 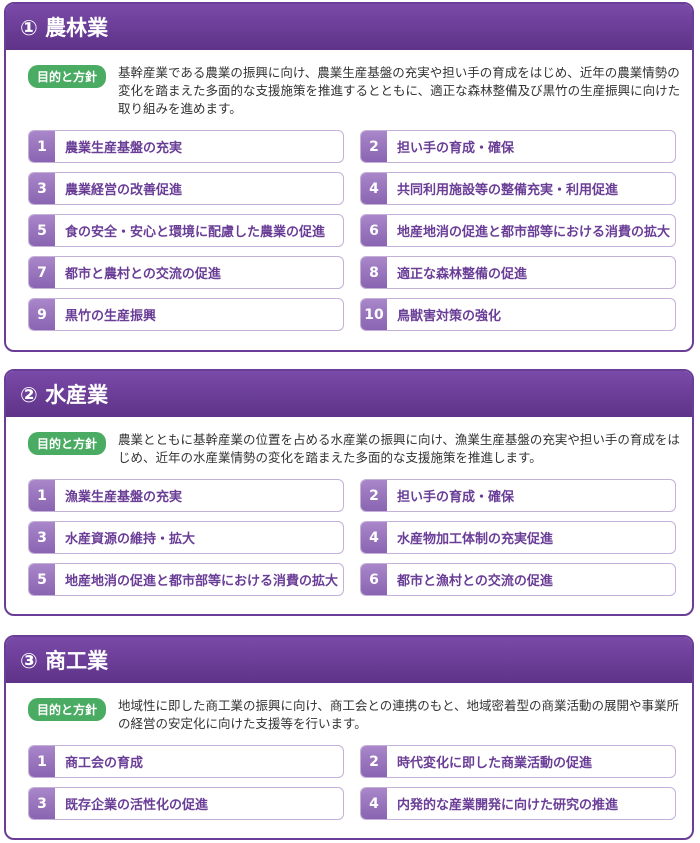 What do you see at coordinates (124, 497) in the screenshot?
I see `measure-label: 漁業生産基盤の充実` at bounding box center [124, 497].